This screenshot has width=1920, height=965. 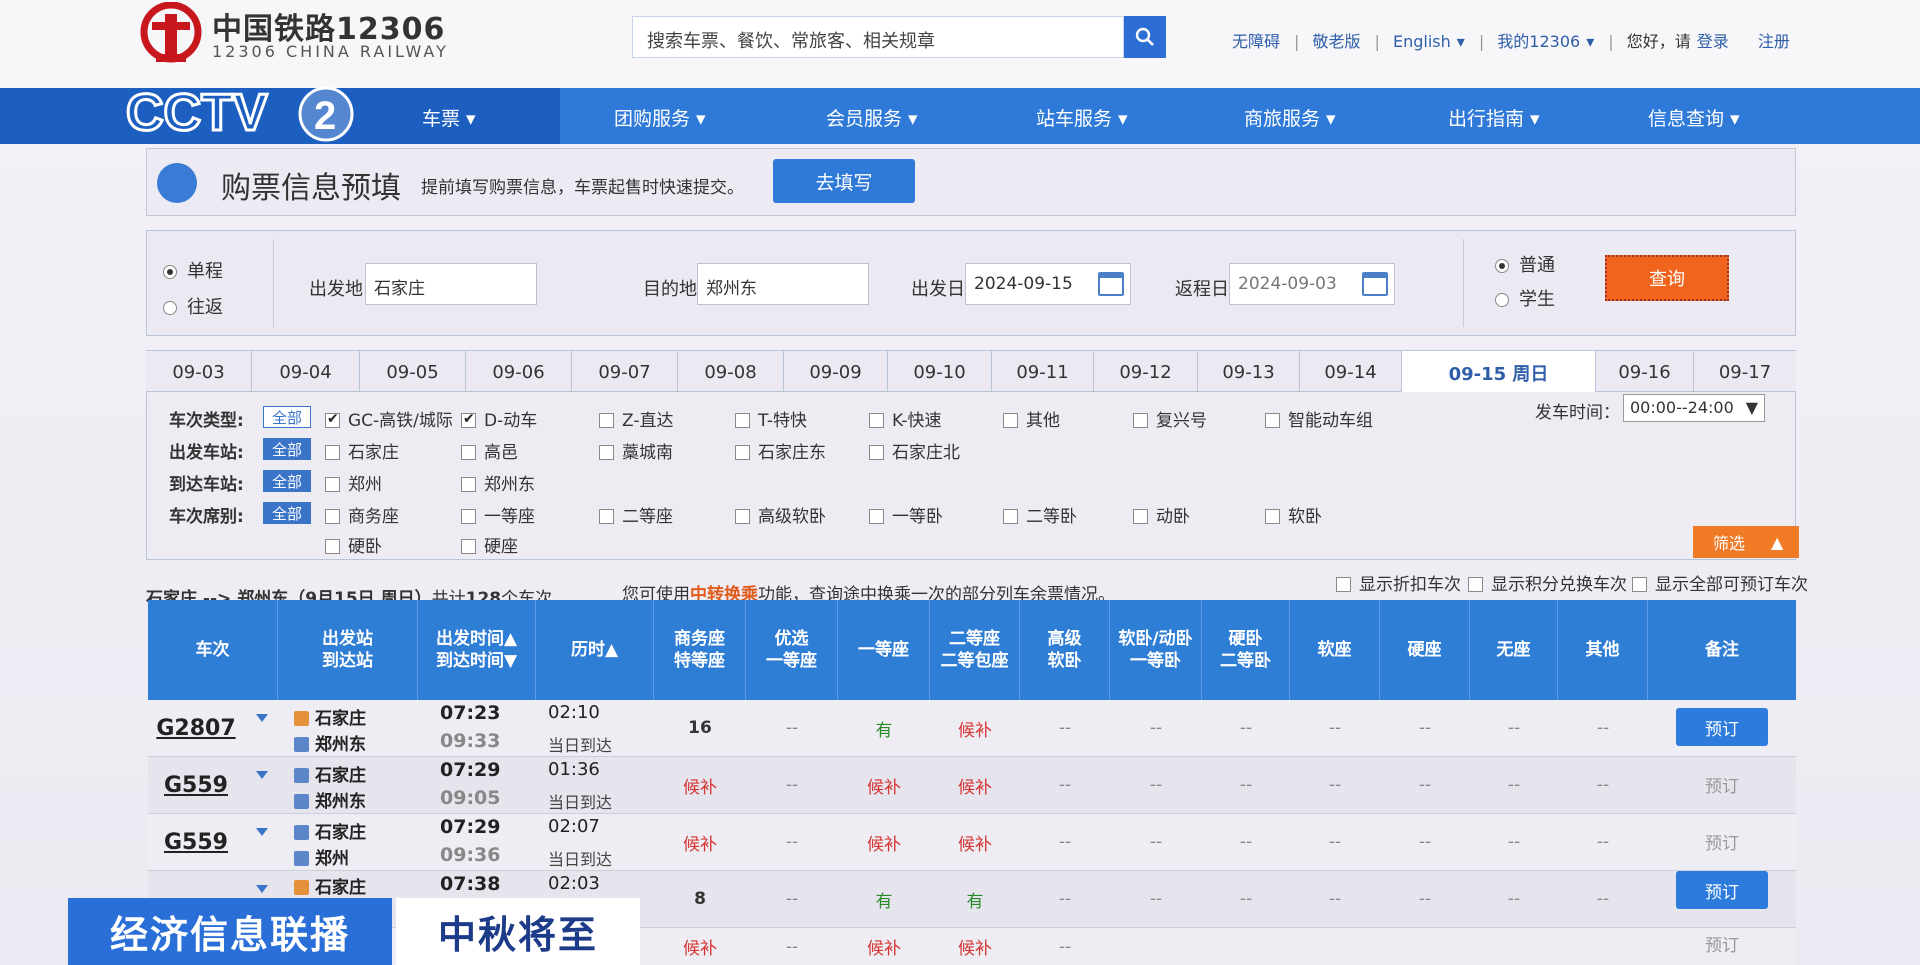 What do you see at coordinates (1312, 284) in the screenshot?
I see `return-date-input: 2024-09-03` at bounding box center [1312, 284].